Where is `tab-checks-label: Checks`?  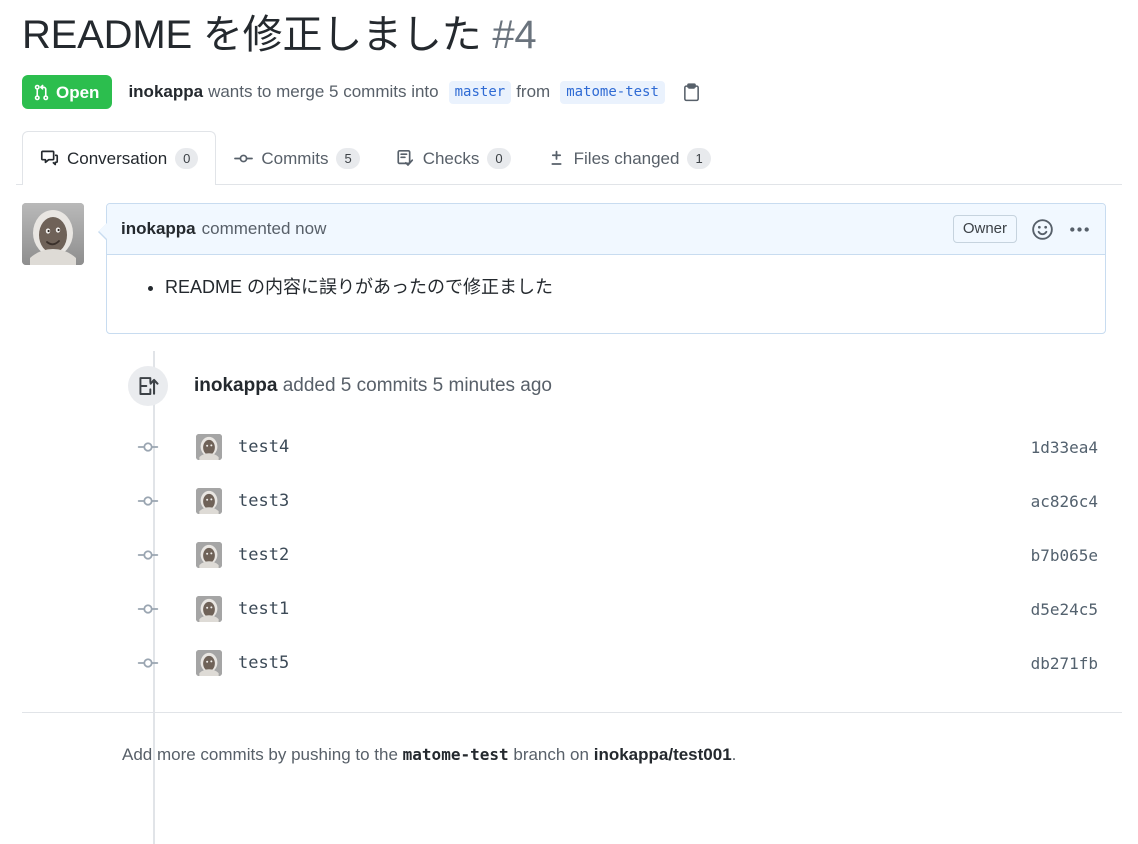
tab-checks-label: Checks is located at coordinates (451, 158).